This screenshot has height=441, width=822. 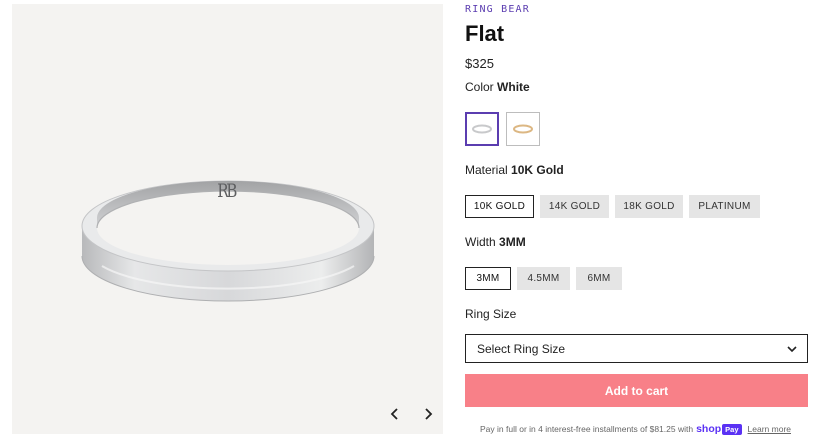 What do you see at coordinates (479, 63) in the screenshot?
I see `product-price: $325` at bounding box center [479, 63].